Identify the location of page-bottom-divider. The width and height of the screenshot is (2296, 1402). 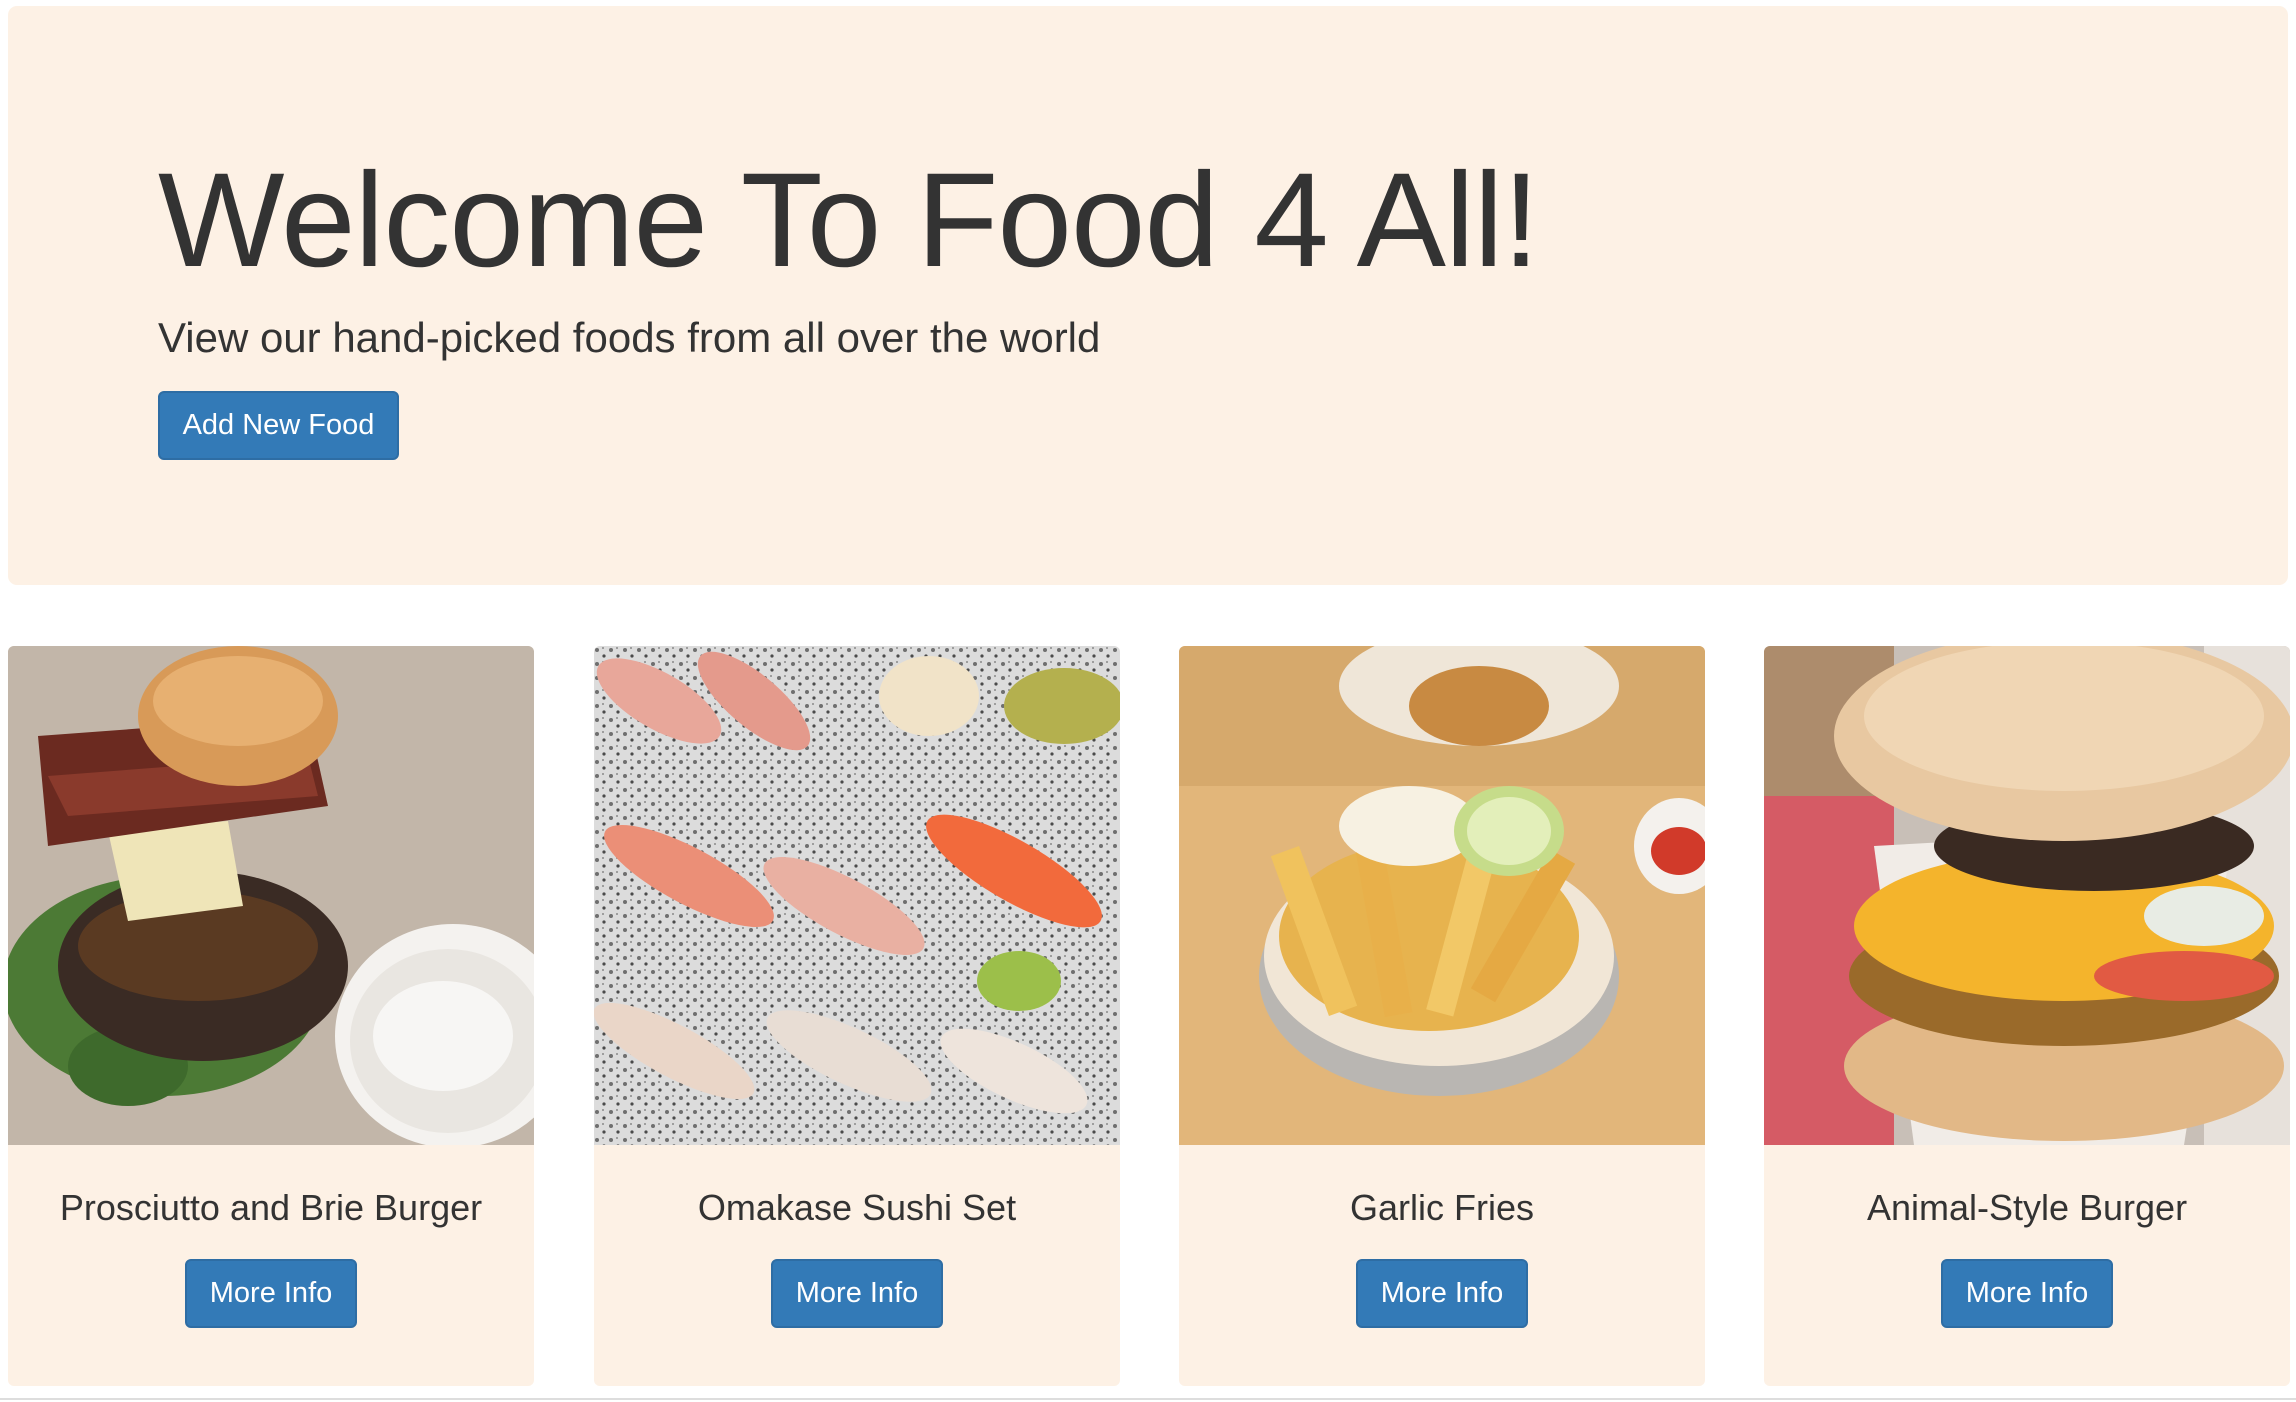
(1148, 1399).